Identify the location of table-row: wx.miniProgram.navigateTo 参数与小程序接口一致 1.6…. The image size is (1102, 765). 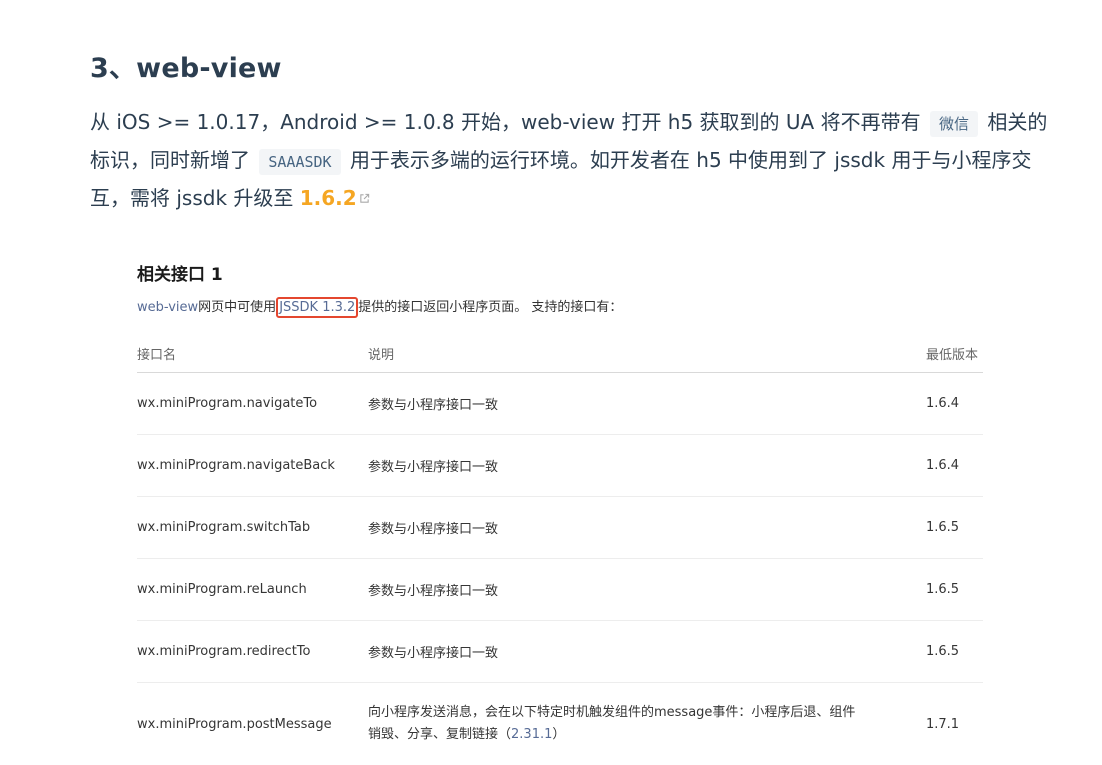
(560, 403).